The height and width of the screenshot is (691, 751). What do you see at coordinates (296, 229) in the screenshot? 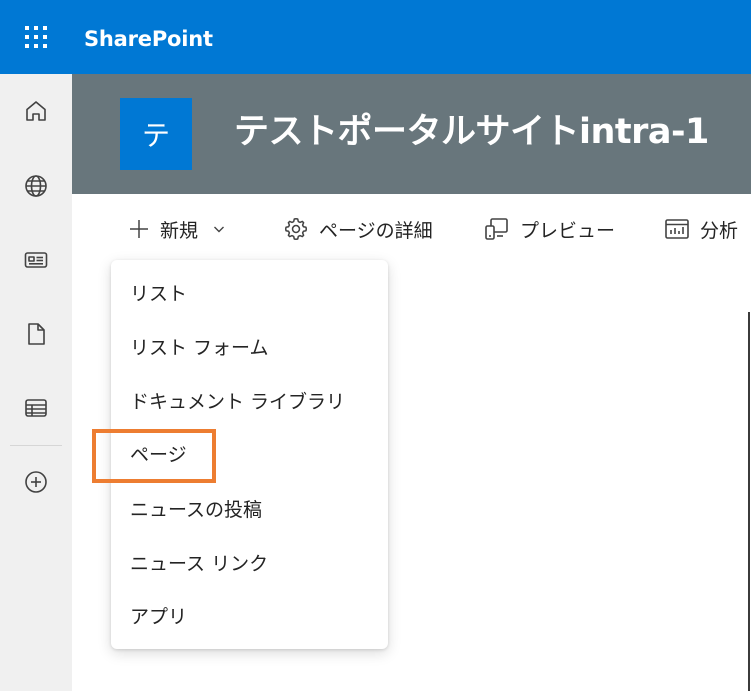
I see `gear-icon` at bounding box center [296, 229].